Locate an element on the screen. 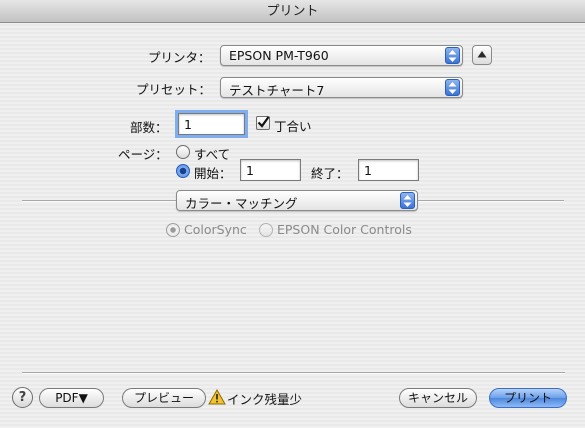  colorsync-radio is located at coordinates (173, 230).